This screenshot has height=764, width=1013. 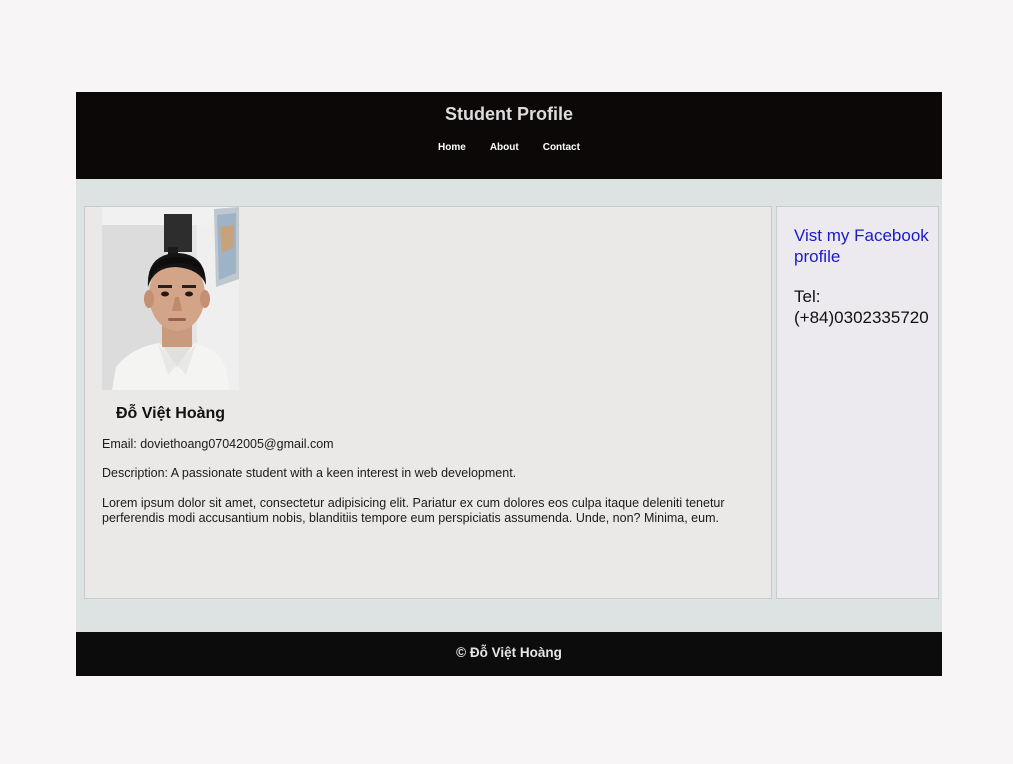 I want to click on site-title: Student Profile, so click(x=508, y=114).